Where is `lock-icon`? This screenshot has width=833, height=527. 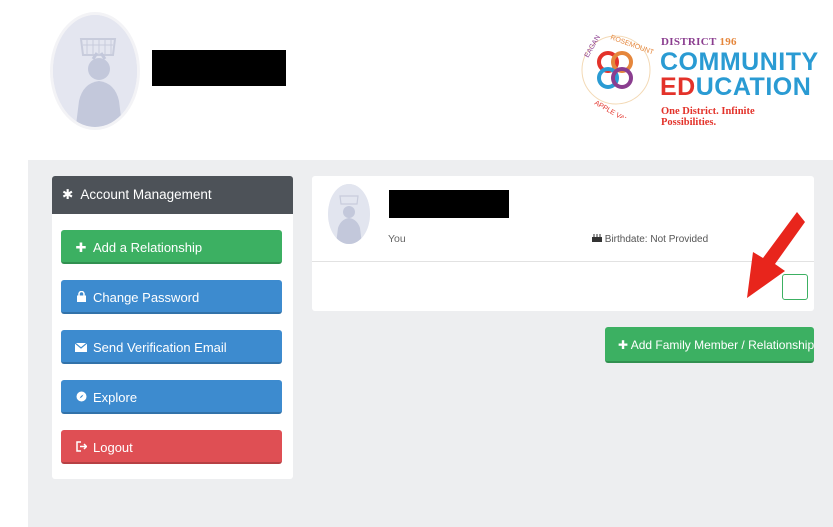 lock-icon is located at coordinates (81, 297).